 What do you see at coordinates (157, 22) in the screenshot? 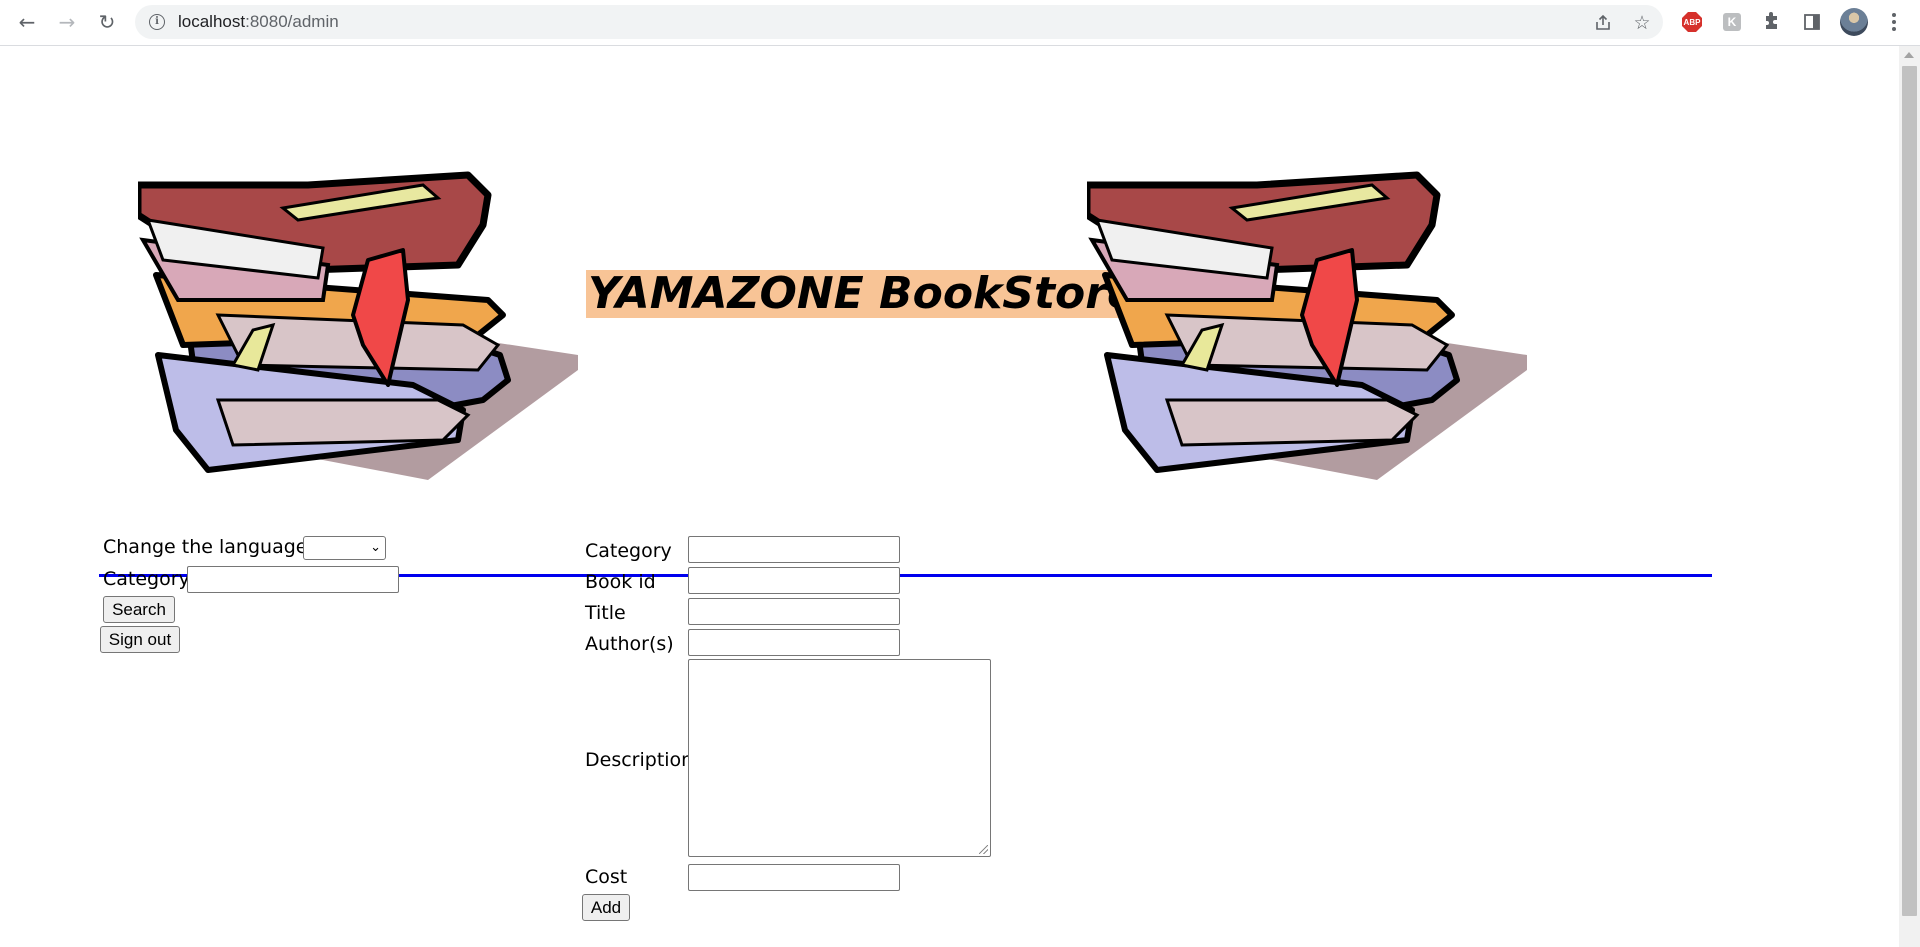
I see `site-info-icon: i` at bounding box center [157, 22].